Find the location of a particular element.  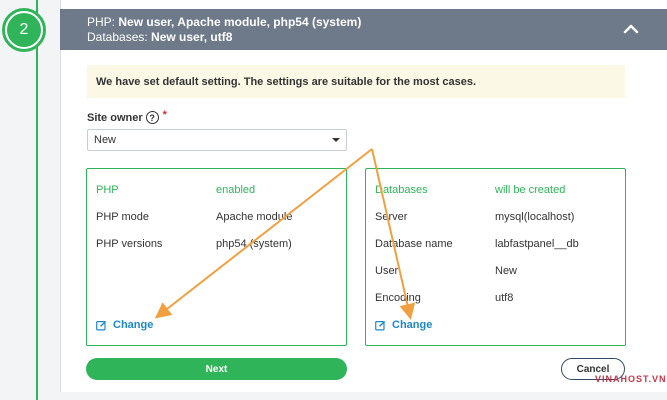

user-row: User New is located at coordinates (446, 271).